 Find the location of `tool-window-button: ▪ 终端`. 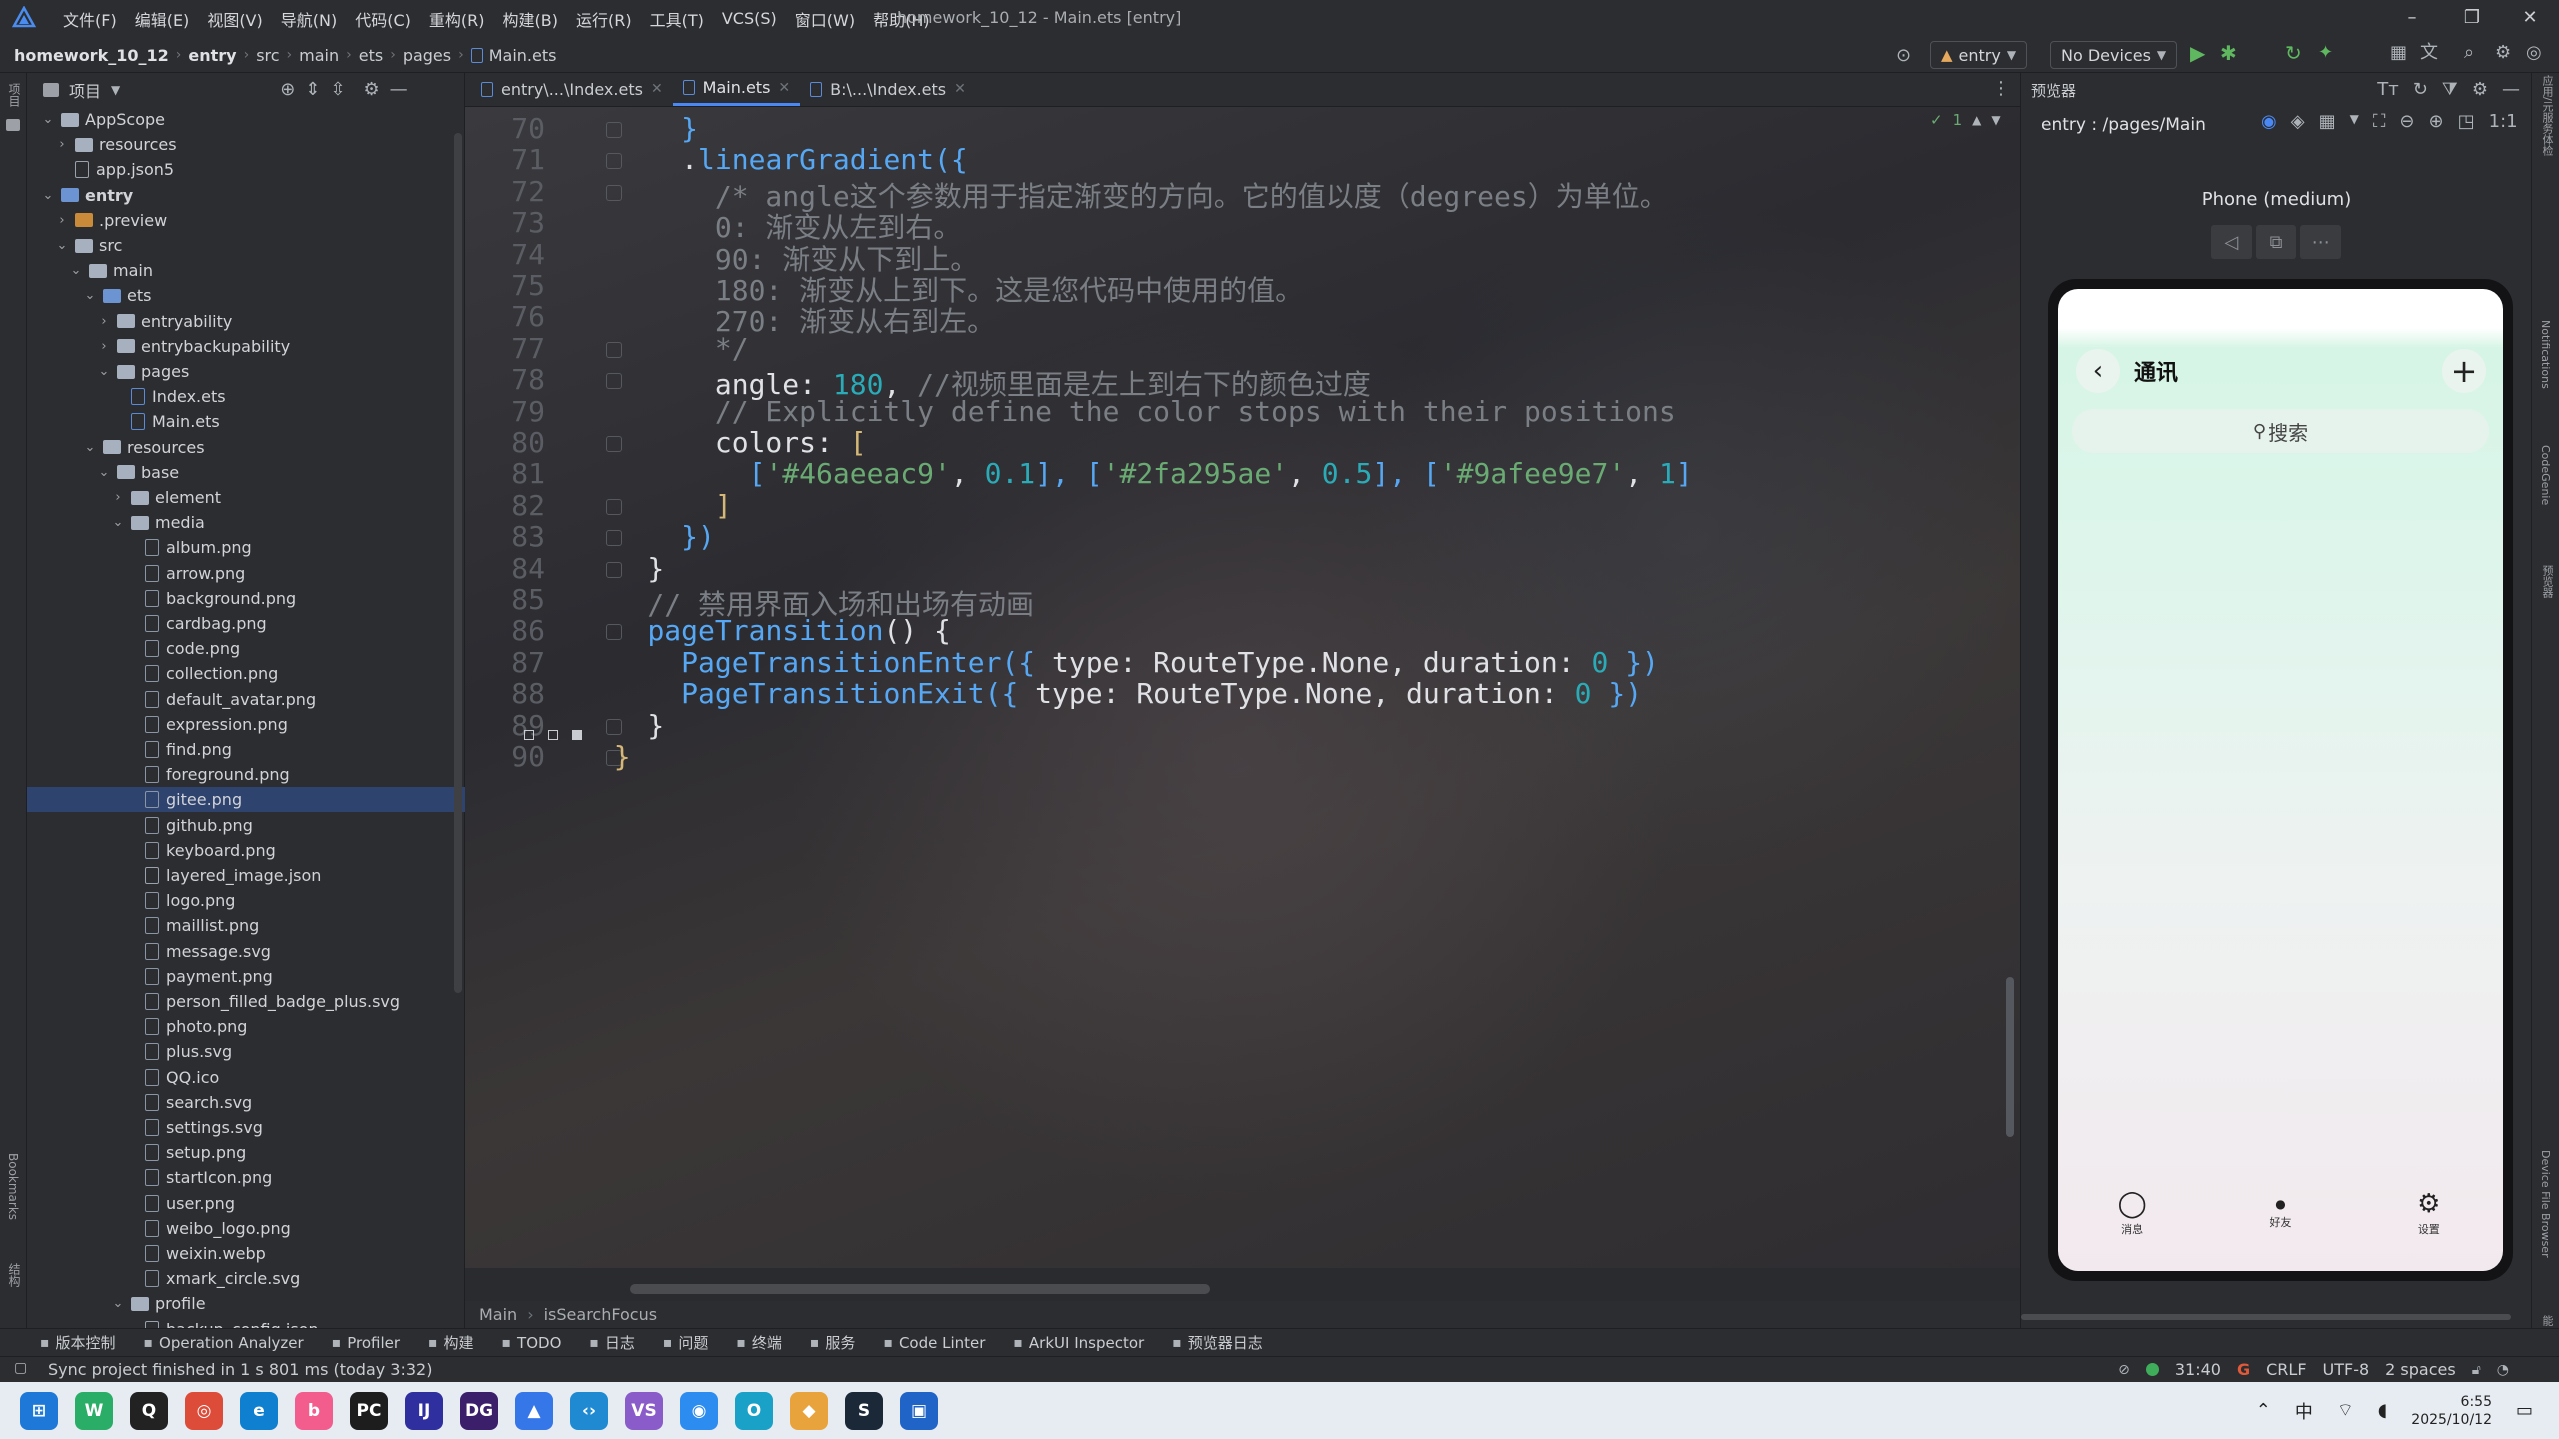

tool-window-button: ▪ 终端 is located at coordinates (759, 1342).